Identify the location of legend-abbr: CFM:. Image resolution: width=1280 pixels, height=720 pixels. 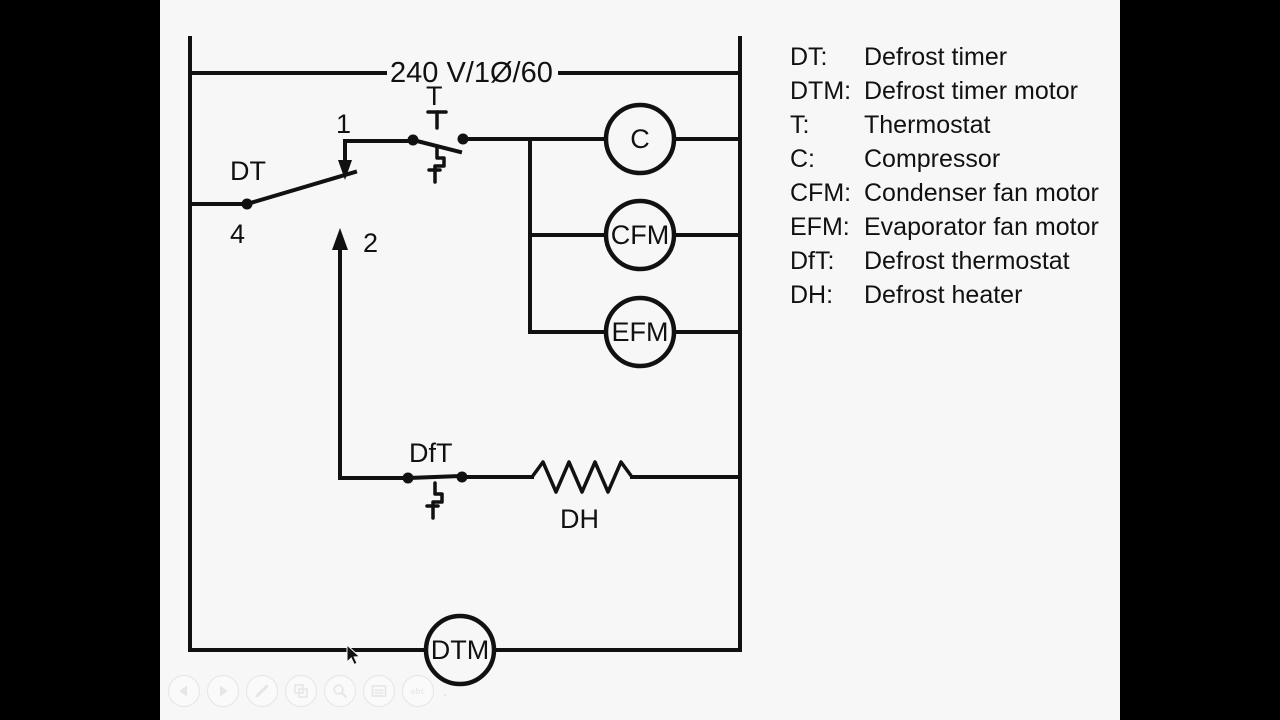
(821, 193).